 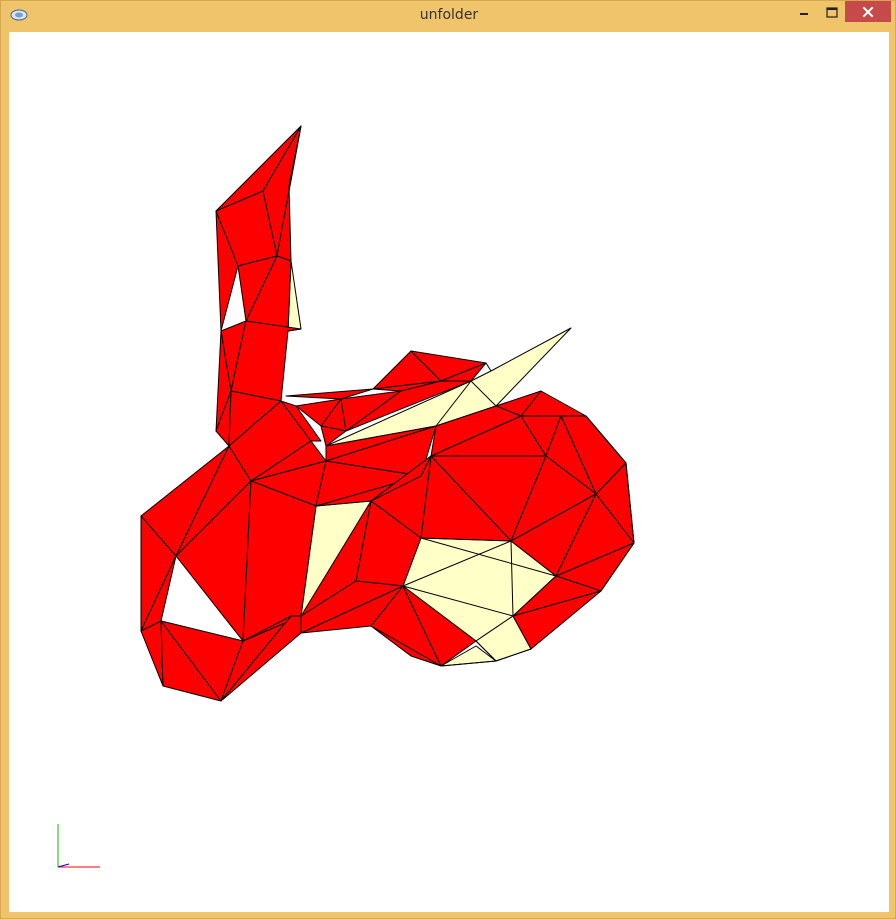 I want to click on close-icon, so click(x=868, y=11).